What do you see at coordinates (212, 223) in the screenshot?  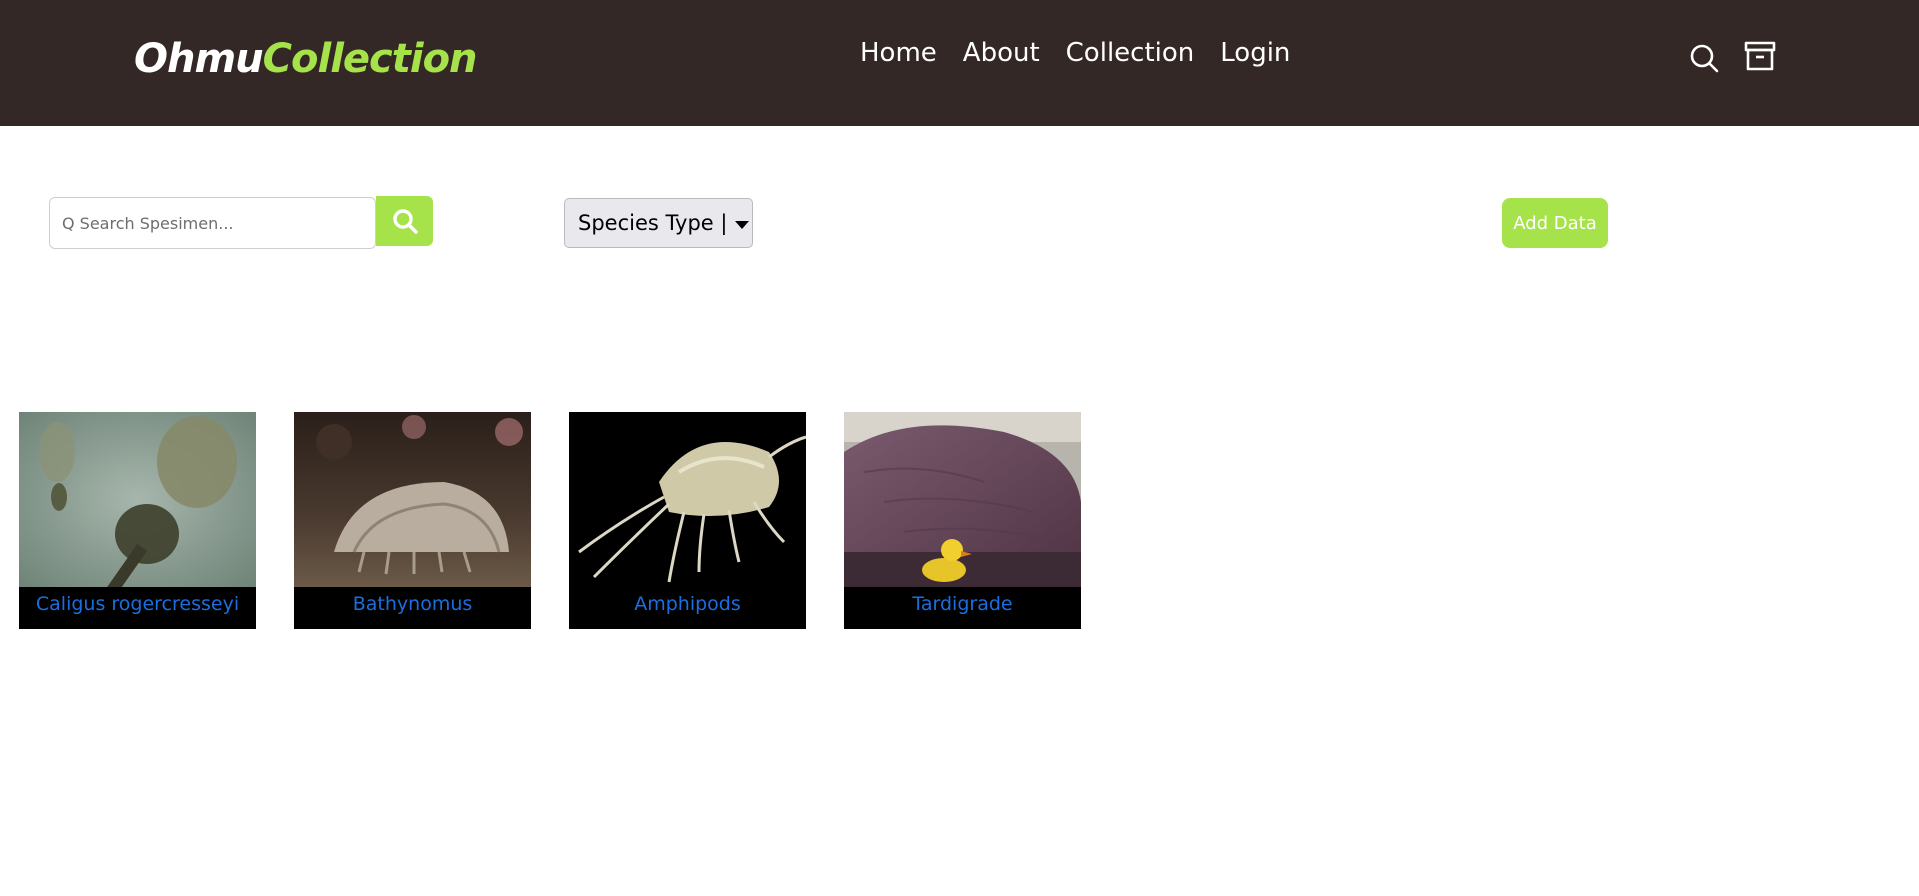 I see `search-specimen-input` at bounding box center [212, 223].